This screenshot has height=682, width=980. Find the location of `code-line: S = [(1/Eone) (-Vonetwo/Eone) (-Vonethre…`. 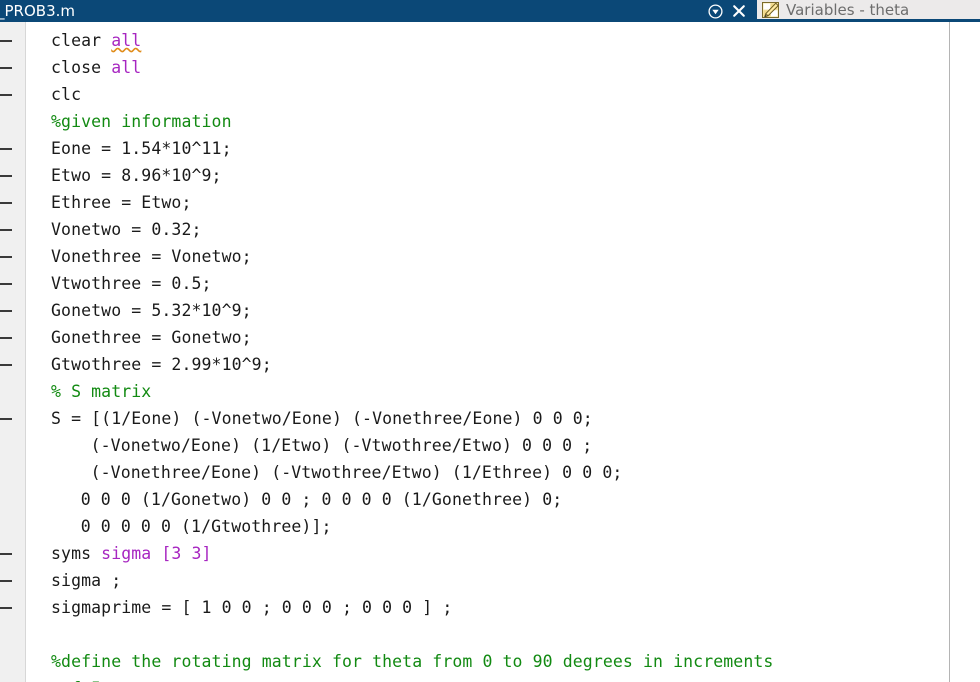

code-line: S = [(1/Eone) (-Vonetwo/Eone) (-Vonethre… is located at coordinates (322, 418).